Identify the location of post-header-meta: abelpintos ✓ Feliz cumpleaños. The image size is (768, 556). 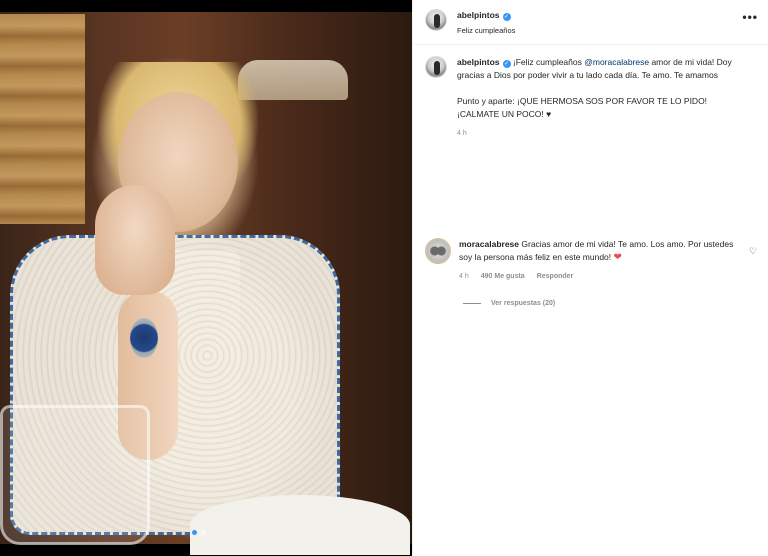
(486, 20).